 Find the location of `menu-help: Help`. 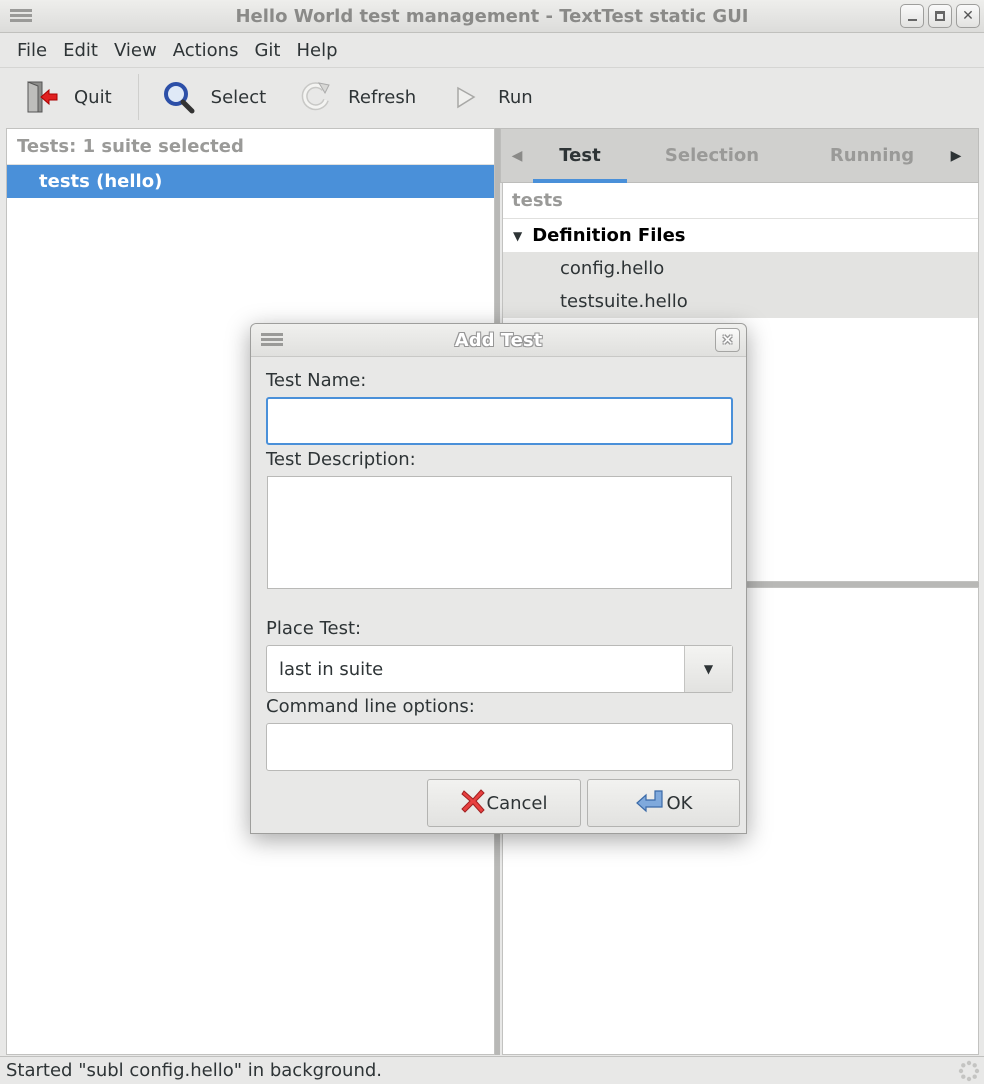

menu-help: Help is located at coordinates (316, 50).